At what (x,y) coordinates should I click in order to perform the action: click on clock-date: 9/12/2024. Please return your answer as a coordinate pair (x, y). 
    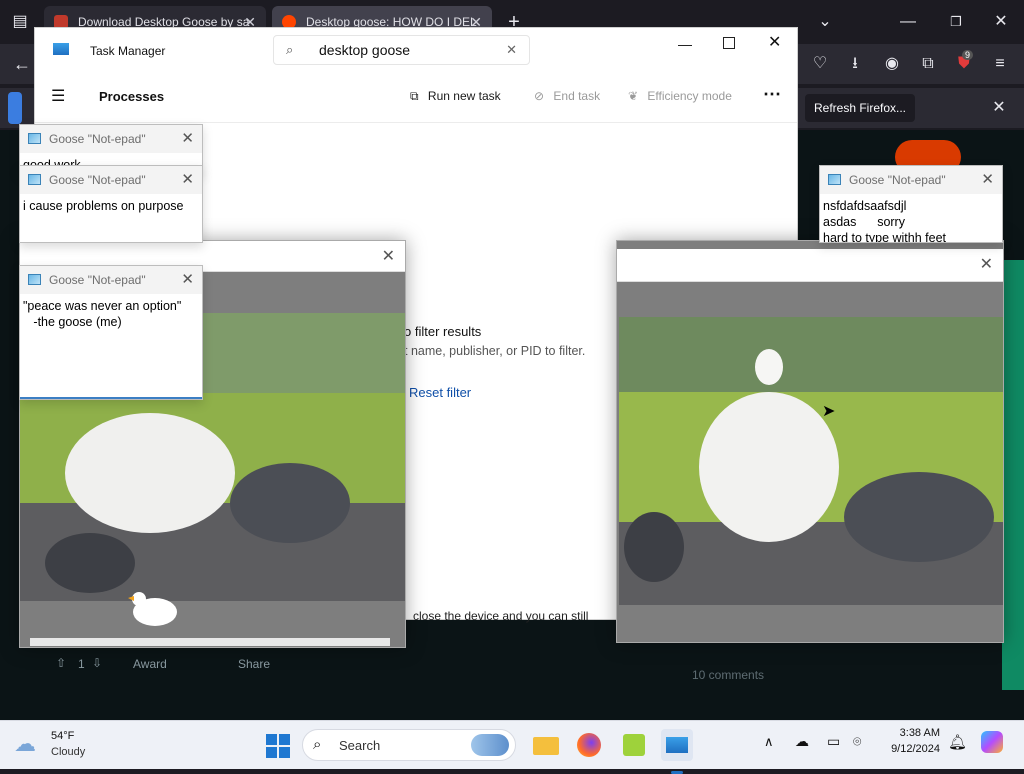
    Looking at the image, I should click on (910, 749).